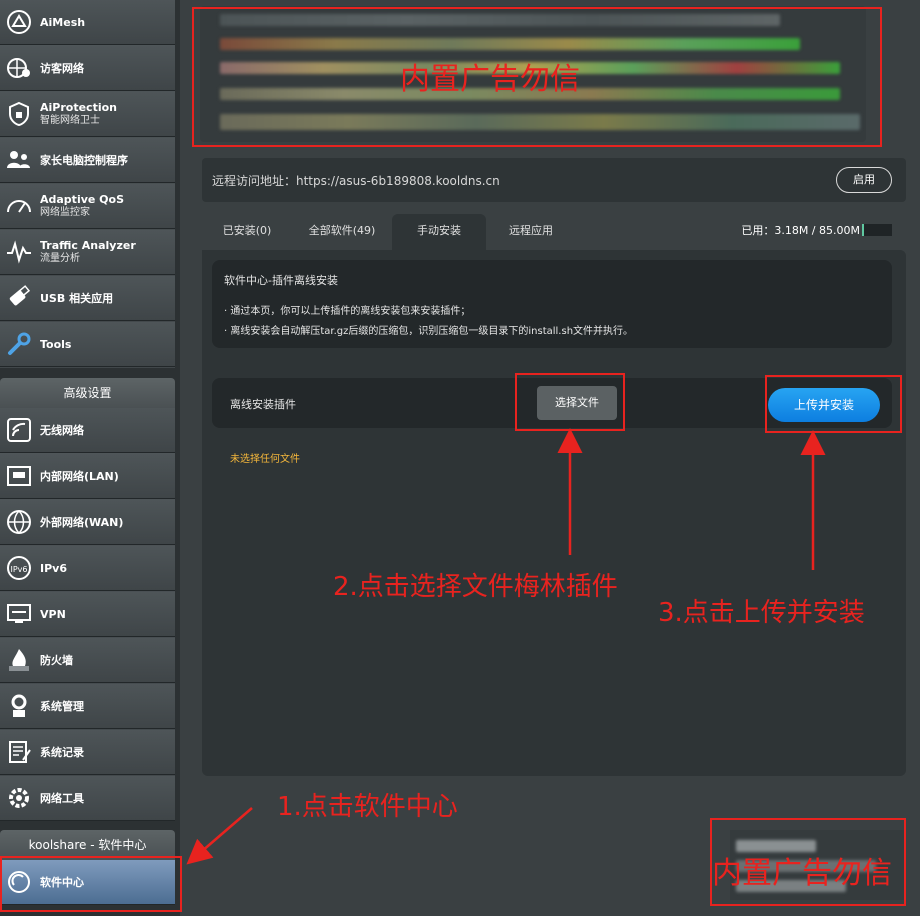 This screenshot has height=916, width=920. Describe the element at coordinates (19, 68) in the screenshot. I see `guest-network-icon` at that location.